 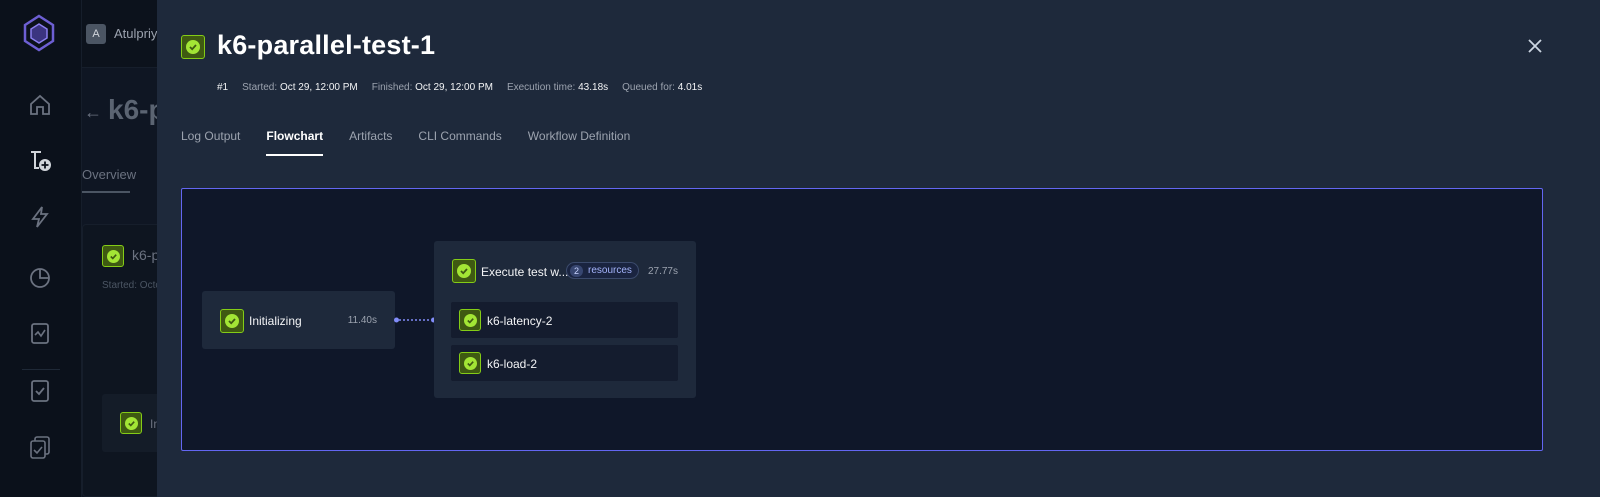 I want to click on execution-time-meta: Execution time: 43.18s, so click(x=557, y=87).